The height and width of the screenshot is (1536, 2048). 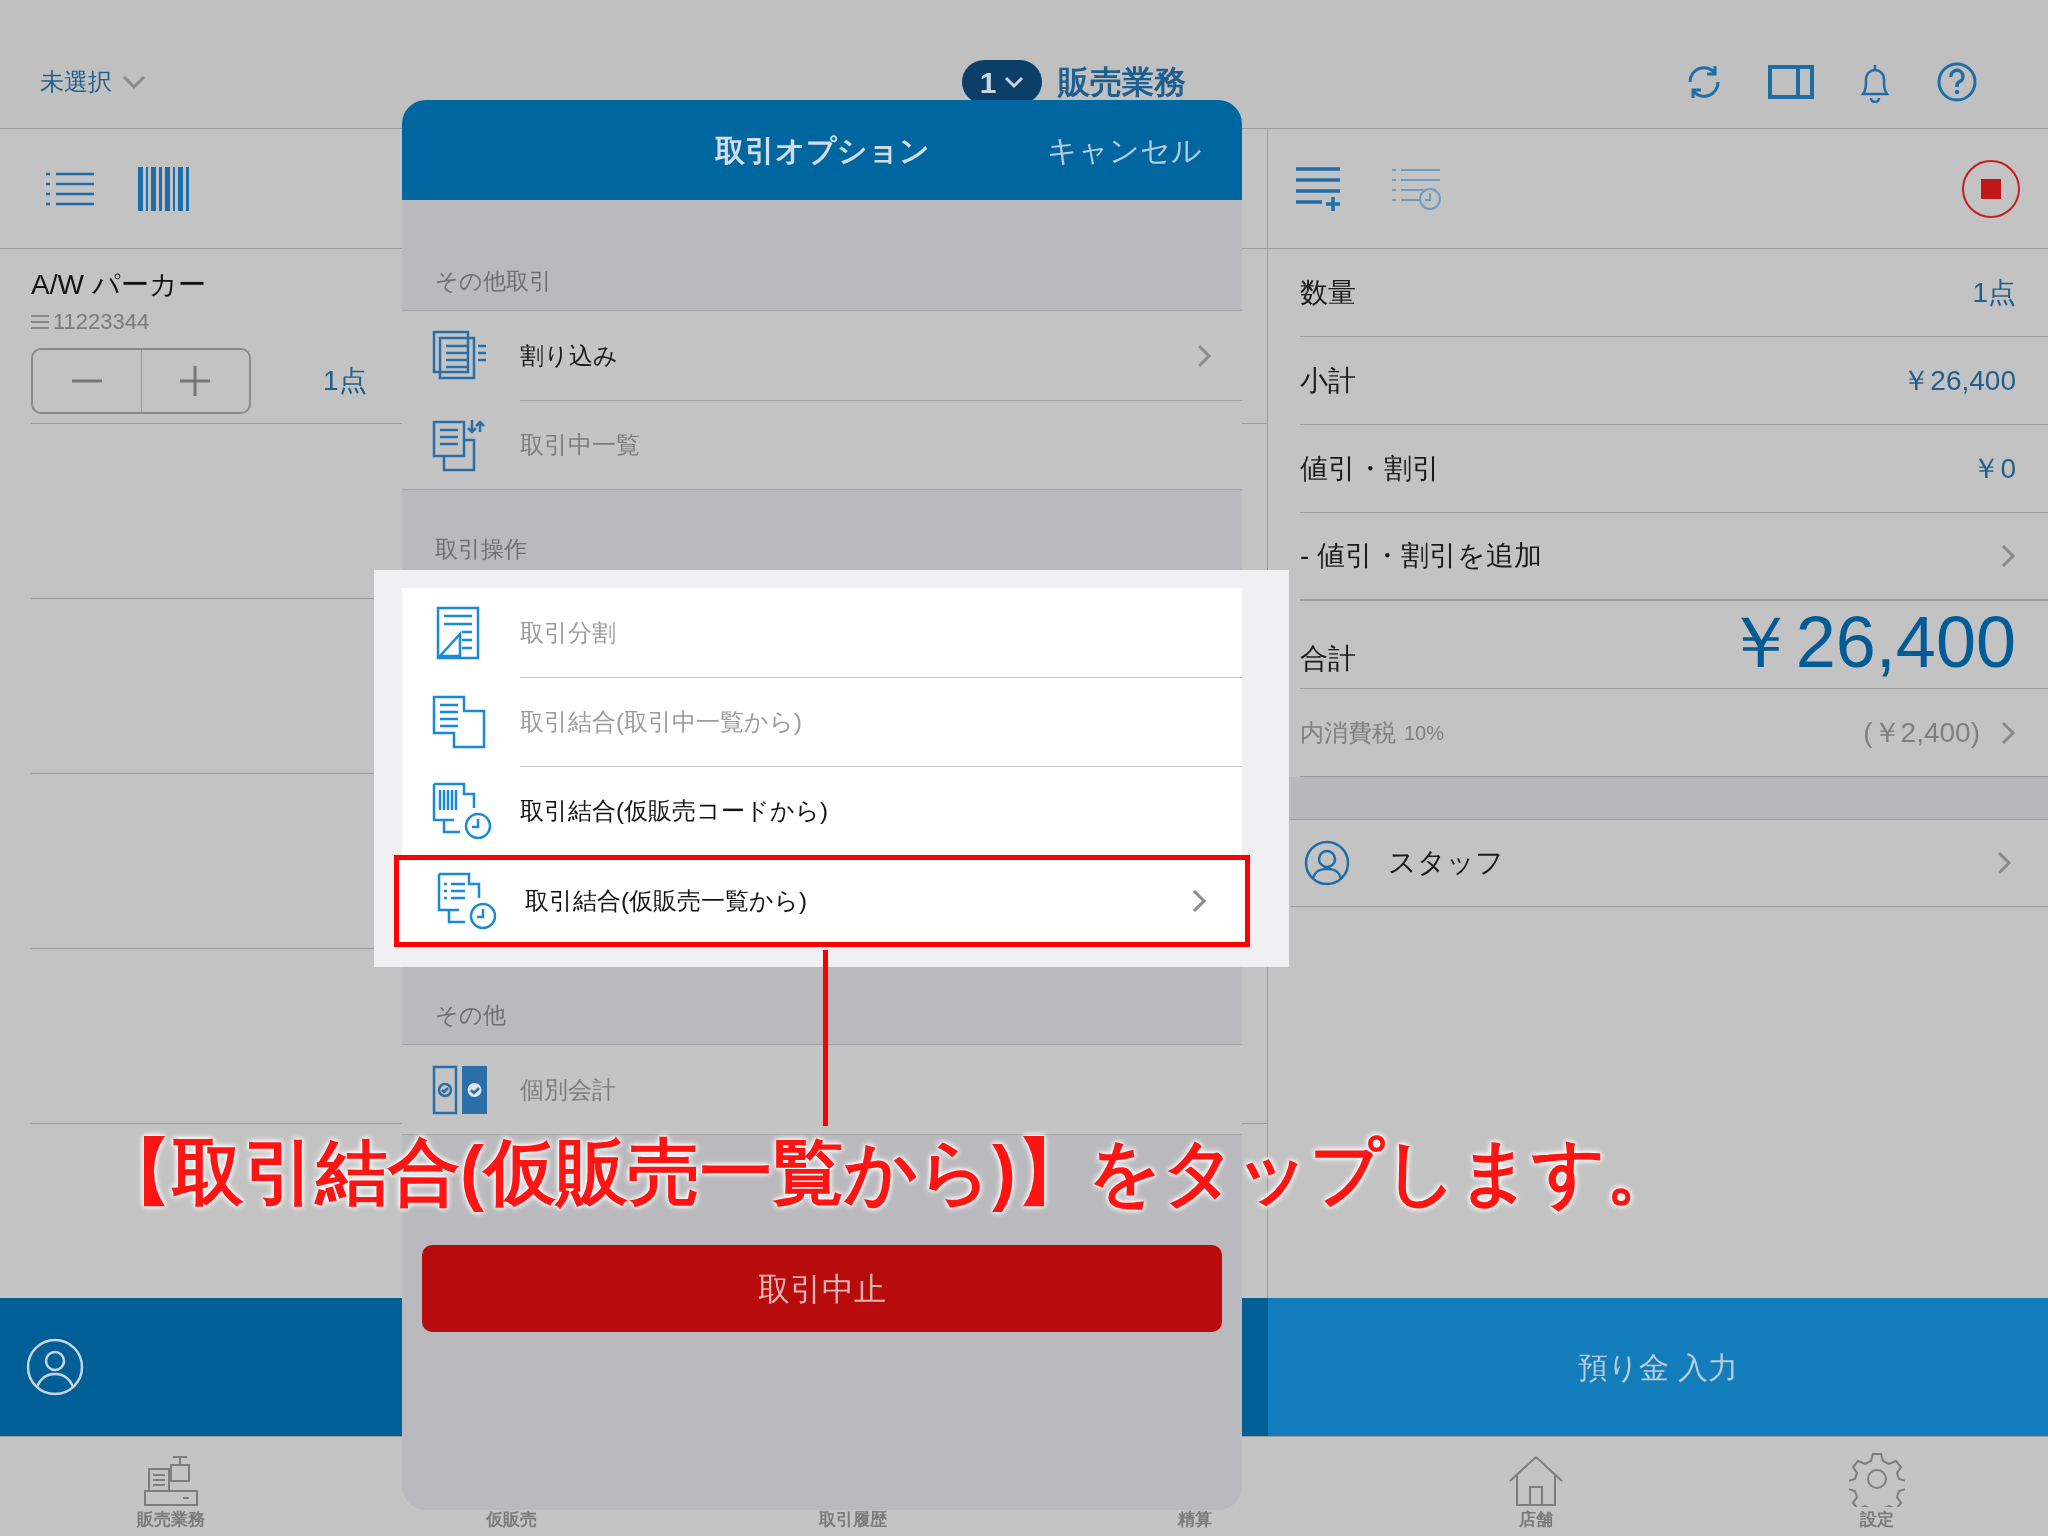 What do you see at coordinates (86, 381) in the screenshot?
I see `minus-icon` at bounding box center [86, 381].